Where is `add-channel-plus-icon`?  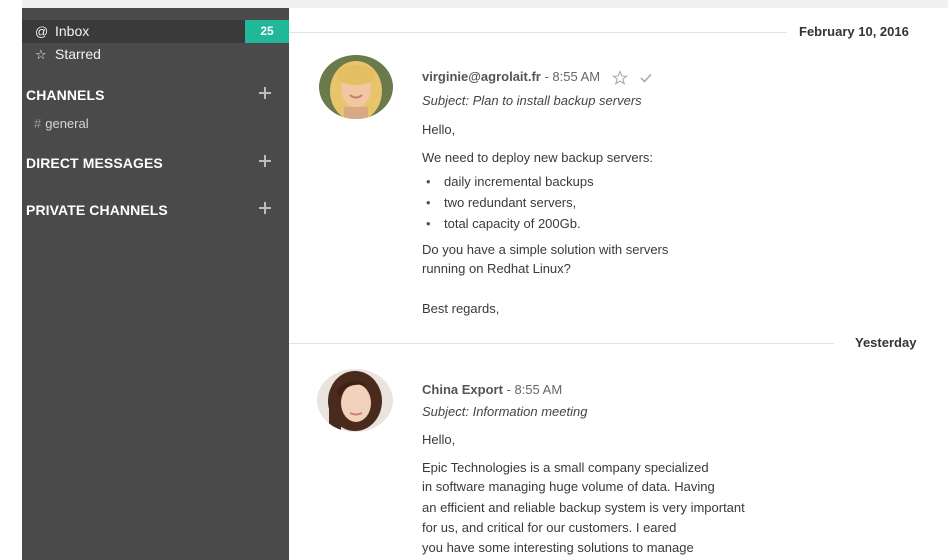
add-channel-plus-icon is located at coordinates (265, 93).